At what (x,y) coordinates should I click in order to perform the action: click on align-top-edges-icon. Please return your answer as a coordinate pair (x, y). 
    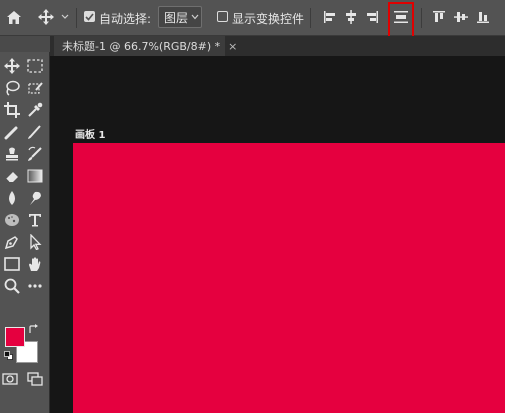
    Looking at the image, I should click on (439, 17).